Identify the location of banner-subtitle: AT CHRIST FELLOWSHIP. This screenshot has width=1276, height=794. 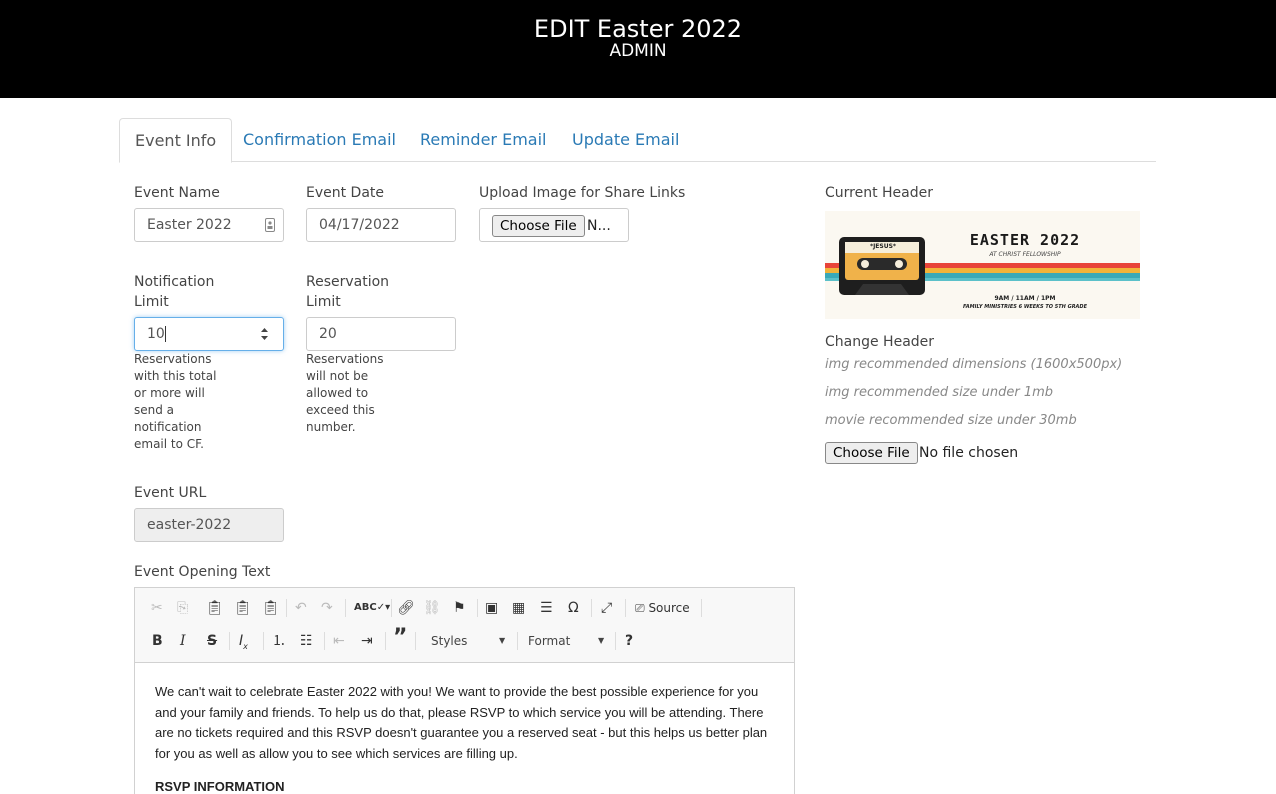
(1025, 254).